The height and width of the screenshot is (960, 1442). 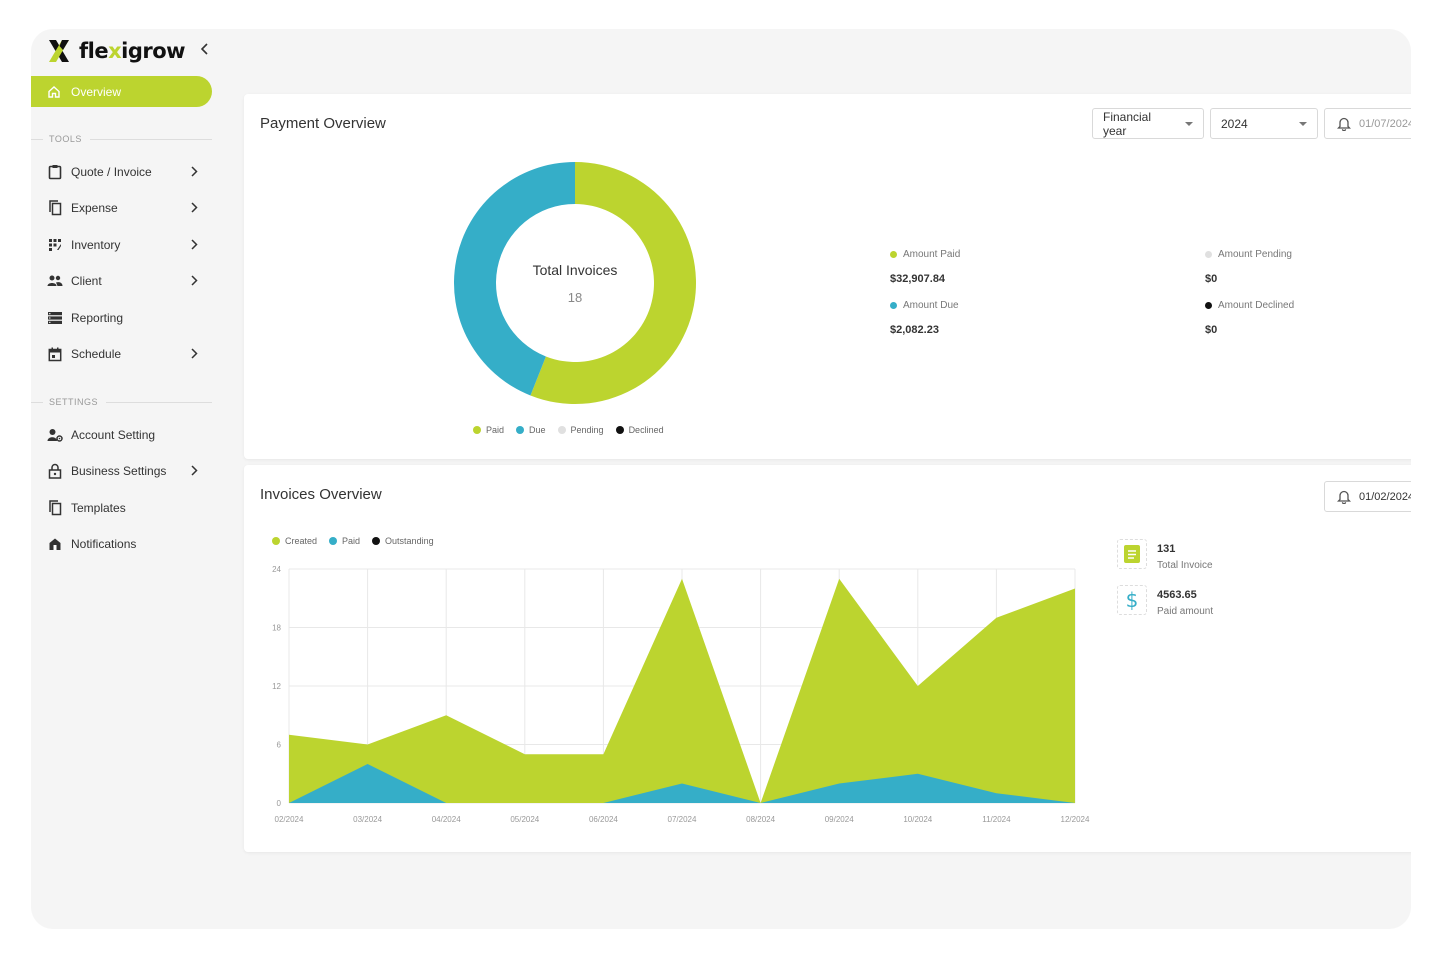 I want to click on sidebar-item-label: Account Setting, so click(x=113, y=435).